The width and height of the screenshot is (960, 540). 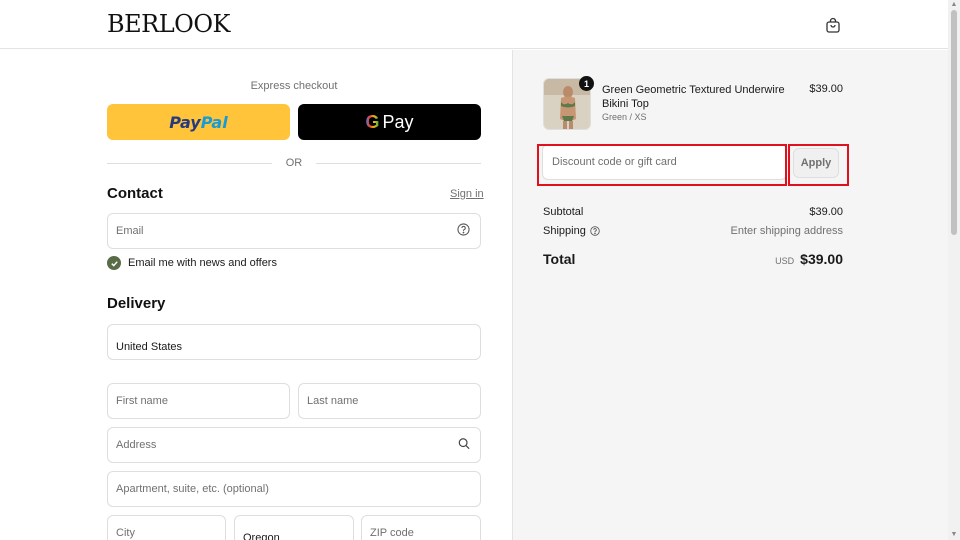 I want to click on paypal-button: PayPal, so click(x=198, y=122).